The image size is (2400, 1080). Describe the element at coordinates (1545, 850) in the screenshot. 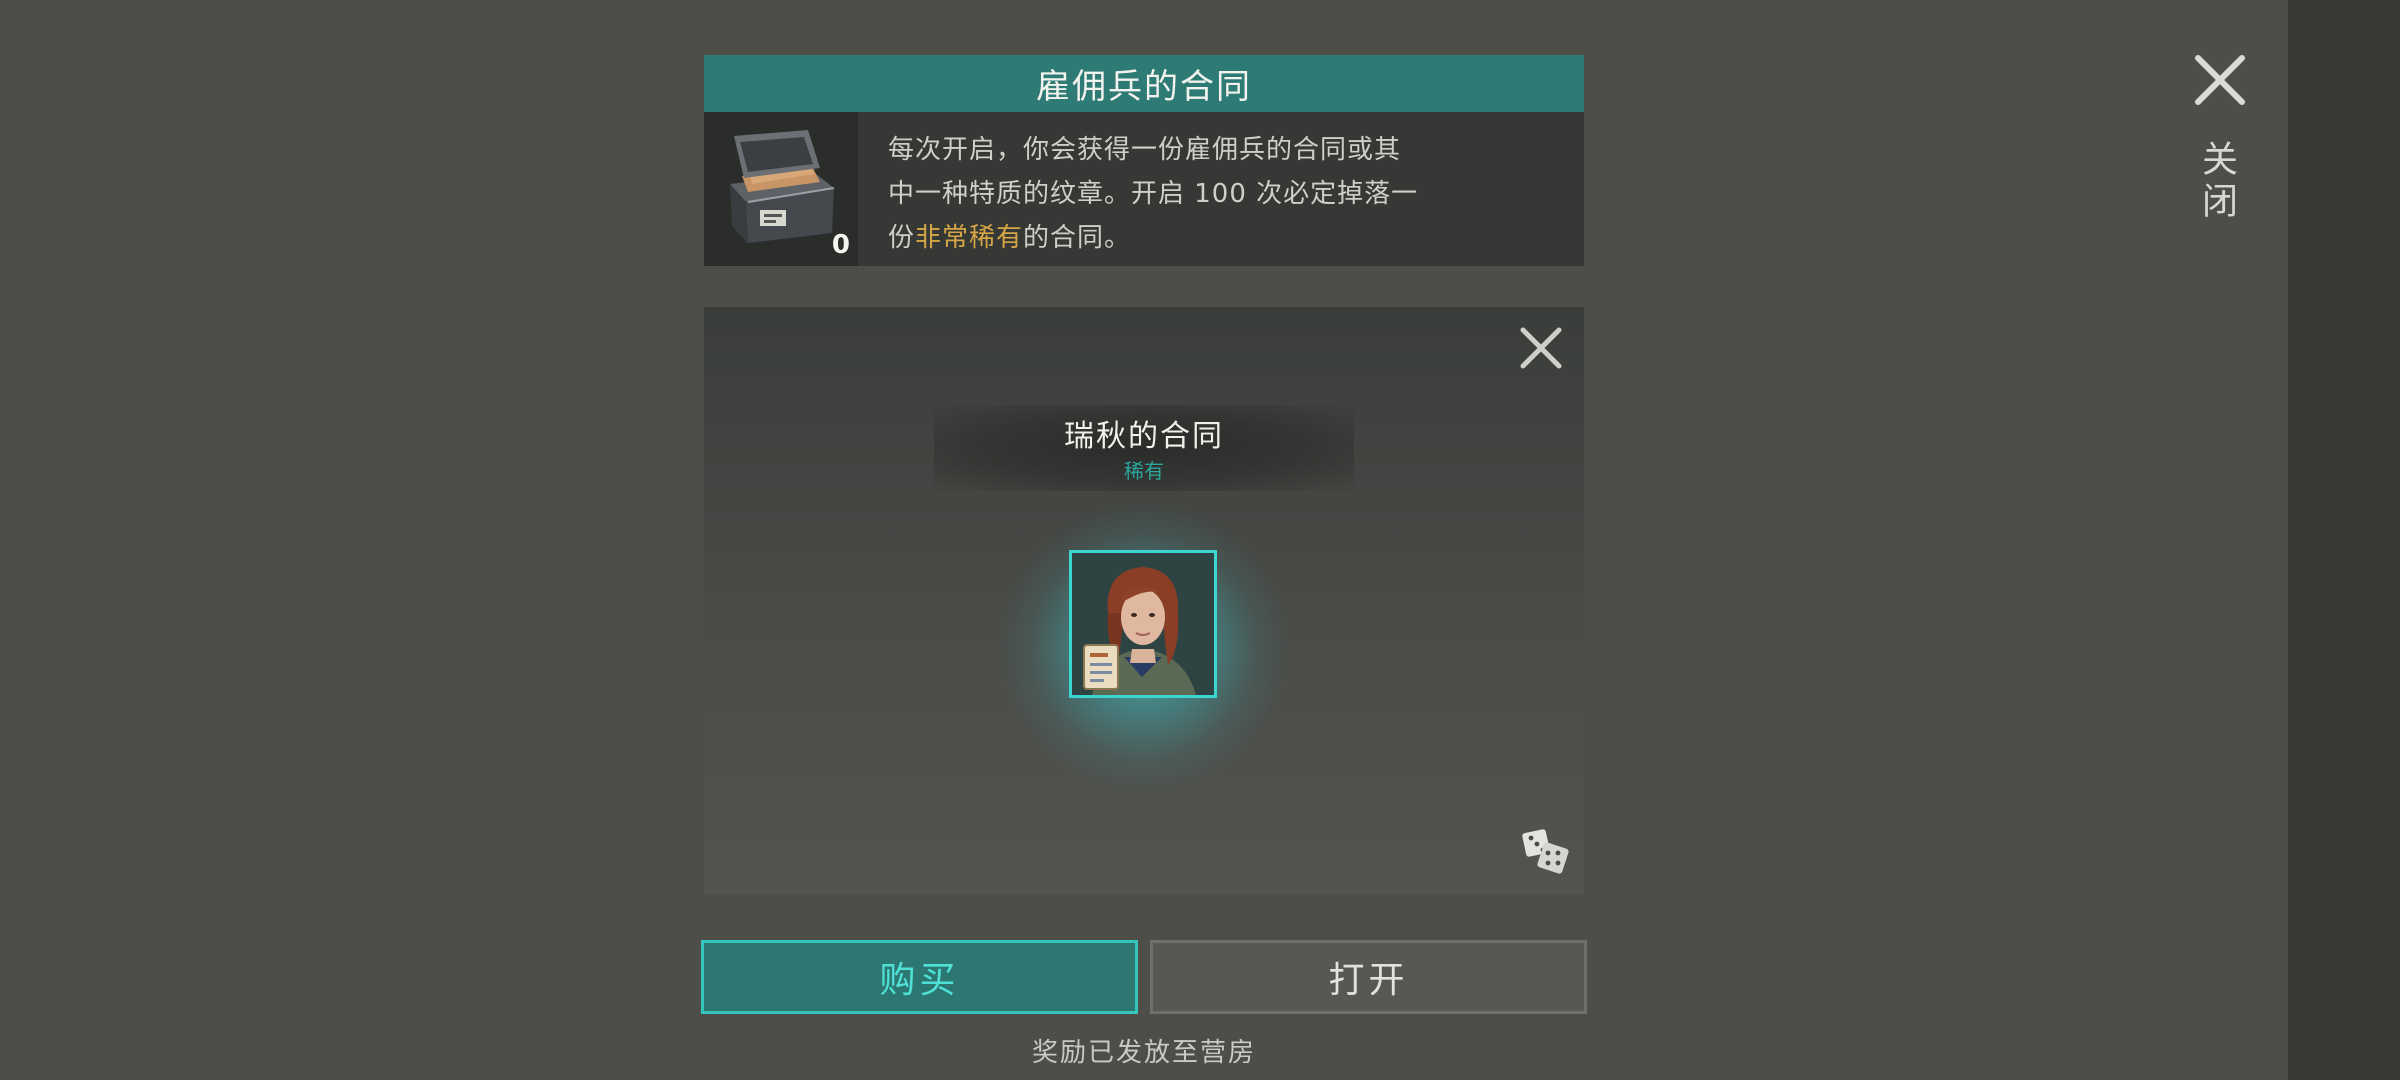

I see `dice-icon` at that location.